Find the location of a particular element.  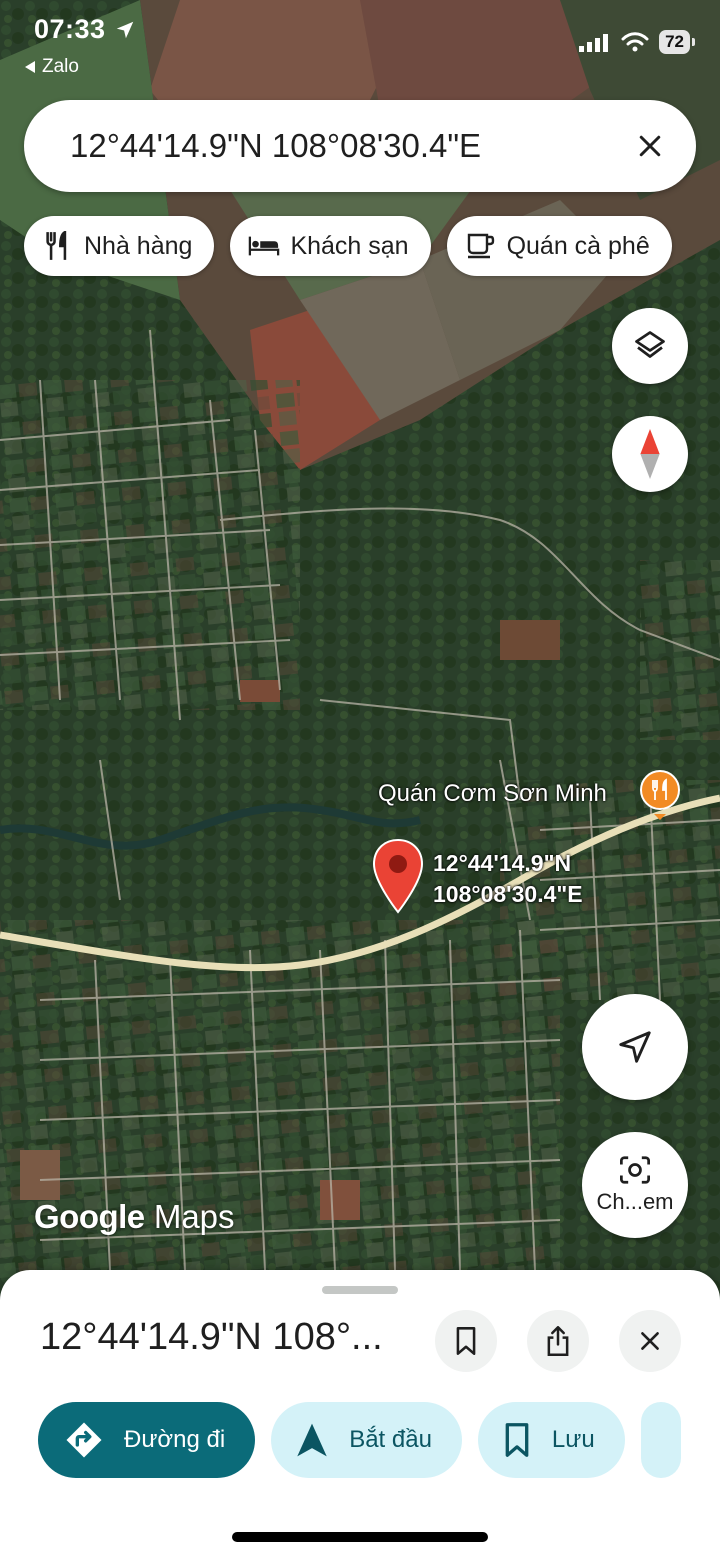

restaurant-icon is located at coordinates (58, 246).